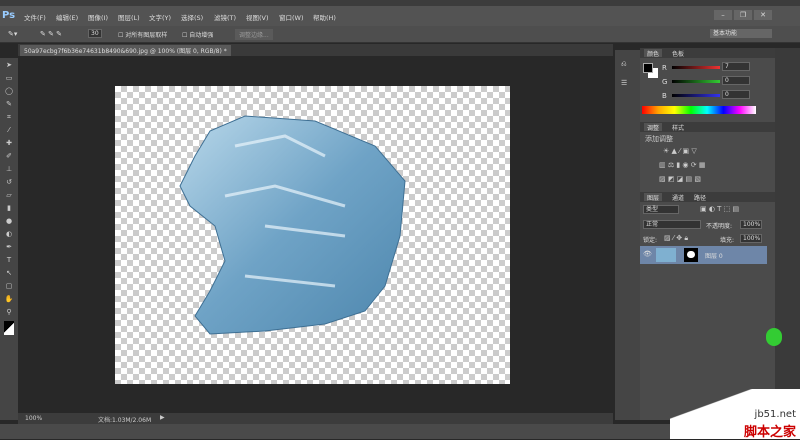 This screenshot has height=440, width=800. Describe the element at coordinates (696, 95) in the screenshot. I see `b-slider` at that location.